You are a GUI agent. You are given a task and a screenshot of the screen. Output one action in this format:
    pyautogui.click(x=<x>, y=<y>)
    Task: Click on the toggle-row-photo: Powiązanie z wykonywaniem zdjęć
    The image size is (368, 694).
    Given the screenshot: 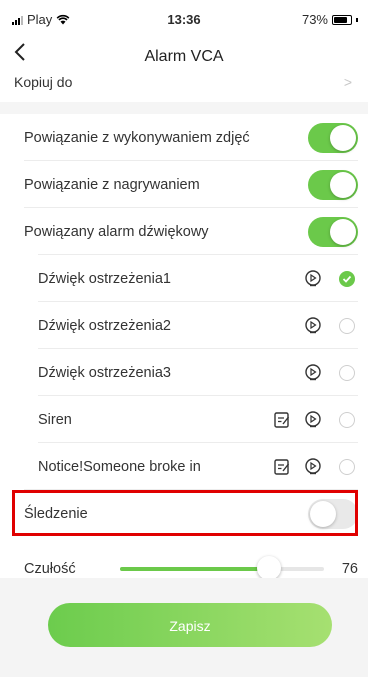 What is the action you would take?
    pyautogui.click(x=184, y=137)
    